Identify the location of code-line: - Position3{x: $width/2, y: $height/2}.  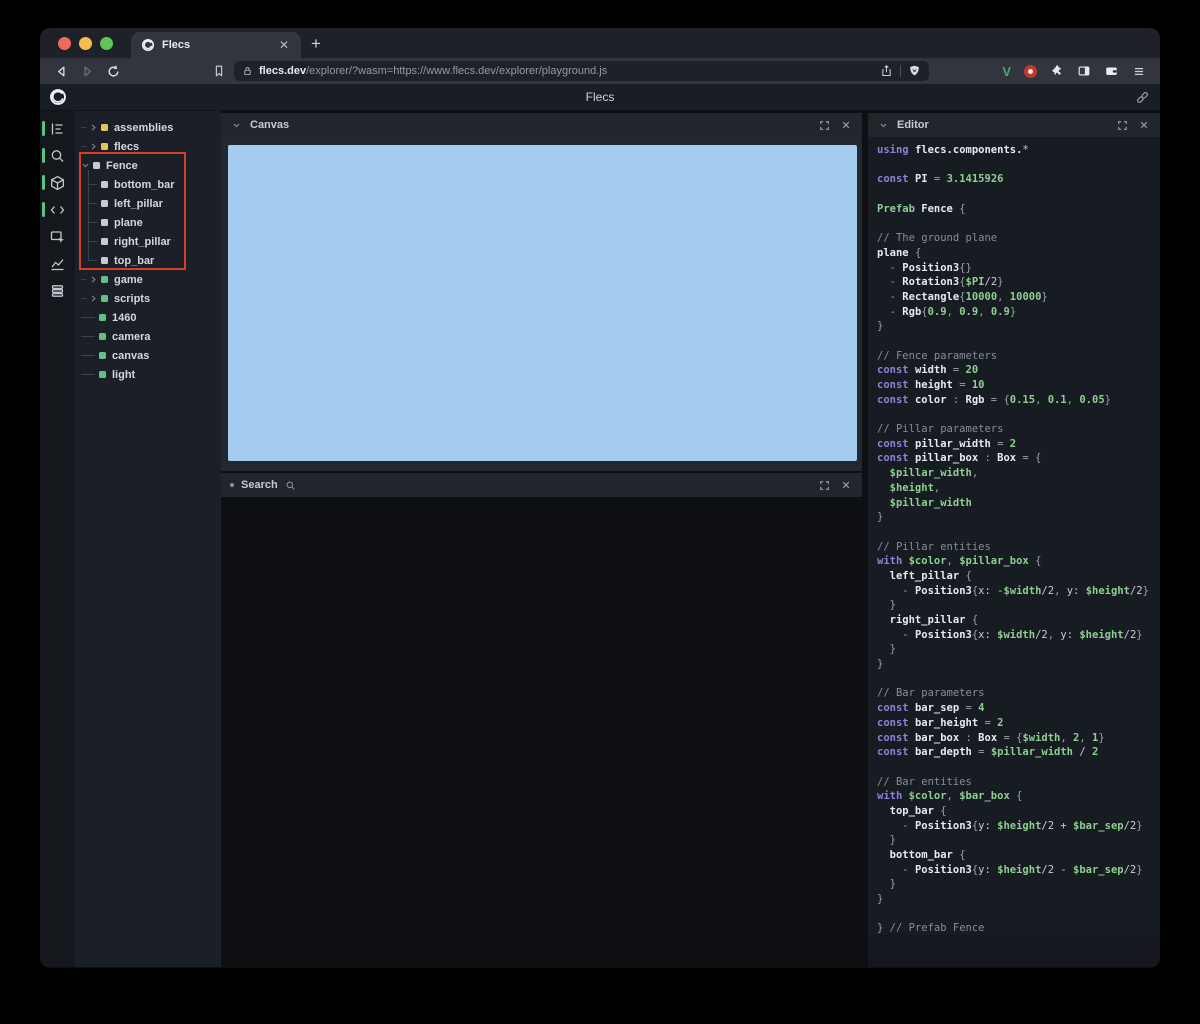
(1010, 634).